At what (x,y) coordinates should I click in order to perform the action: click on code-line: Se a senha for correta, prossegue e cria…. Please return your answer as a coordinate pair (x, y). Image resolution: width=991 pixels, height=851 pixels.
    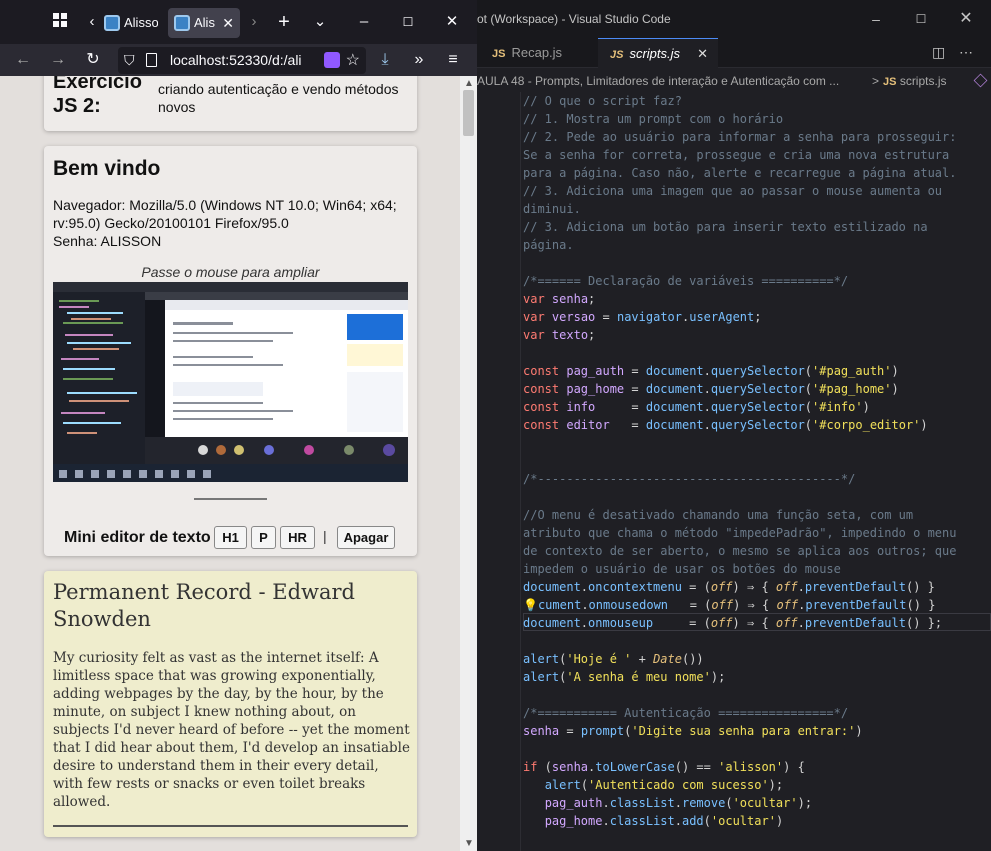
    Looking at the image, I should click on (736, 155).